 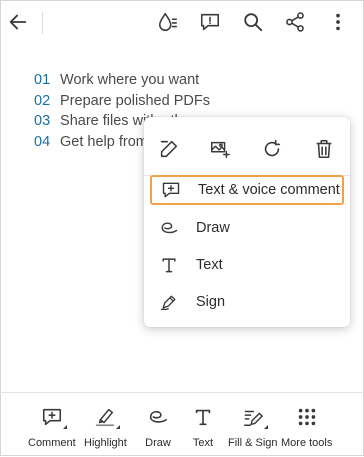 What do you see at coordinates (220, 149) in the screenshot?
I see `add-image-icon` at bounding box center [220, 149].